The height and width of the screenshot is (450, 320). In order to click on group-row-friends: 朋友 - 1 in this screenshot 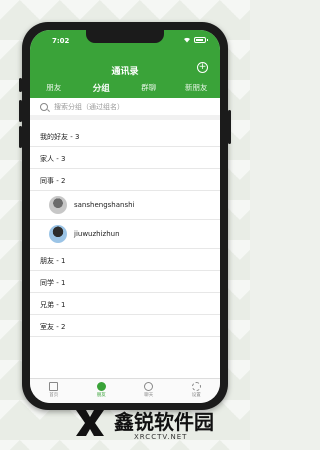, I will do `click(125, 260)`.